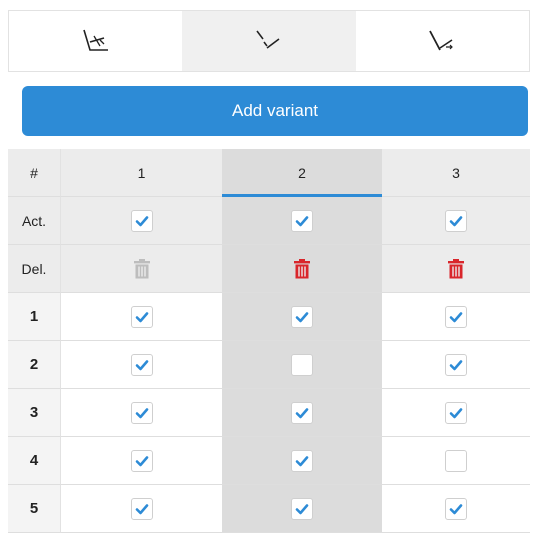 The height and width of the screenshot is (541, 537). Describe the element at coordinates (34, 413) in the screenshot. I see `row-label-3: 3` at that location.